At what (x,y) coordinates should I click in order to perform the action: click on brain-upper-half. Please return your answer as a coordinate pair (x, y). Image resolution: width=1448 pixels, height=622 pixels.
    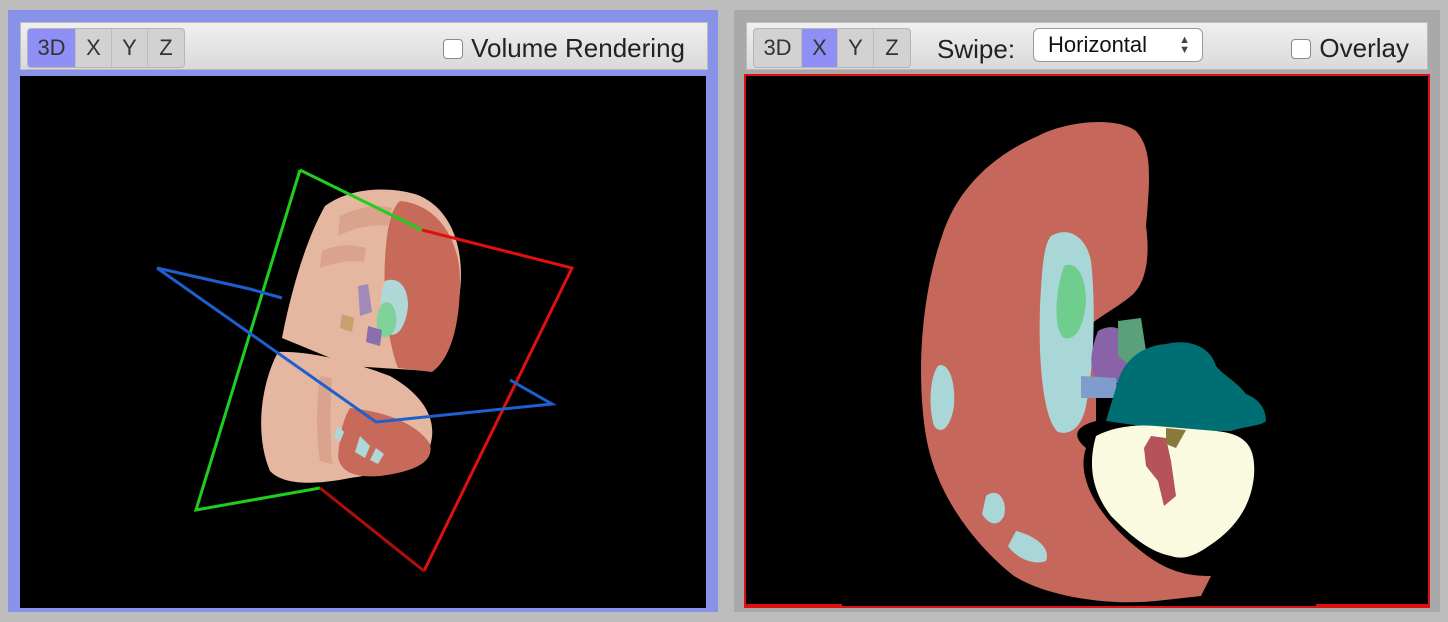
    Looking at the image, I should click on (371, 280).